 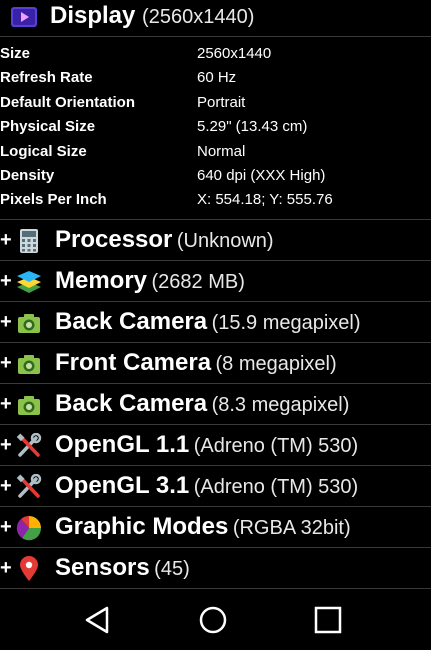 I want to click on property-value: 2560x1440, so click(x=234, y=53).